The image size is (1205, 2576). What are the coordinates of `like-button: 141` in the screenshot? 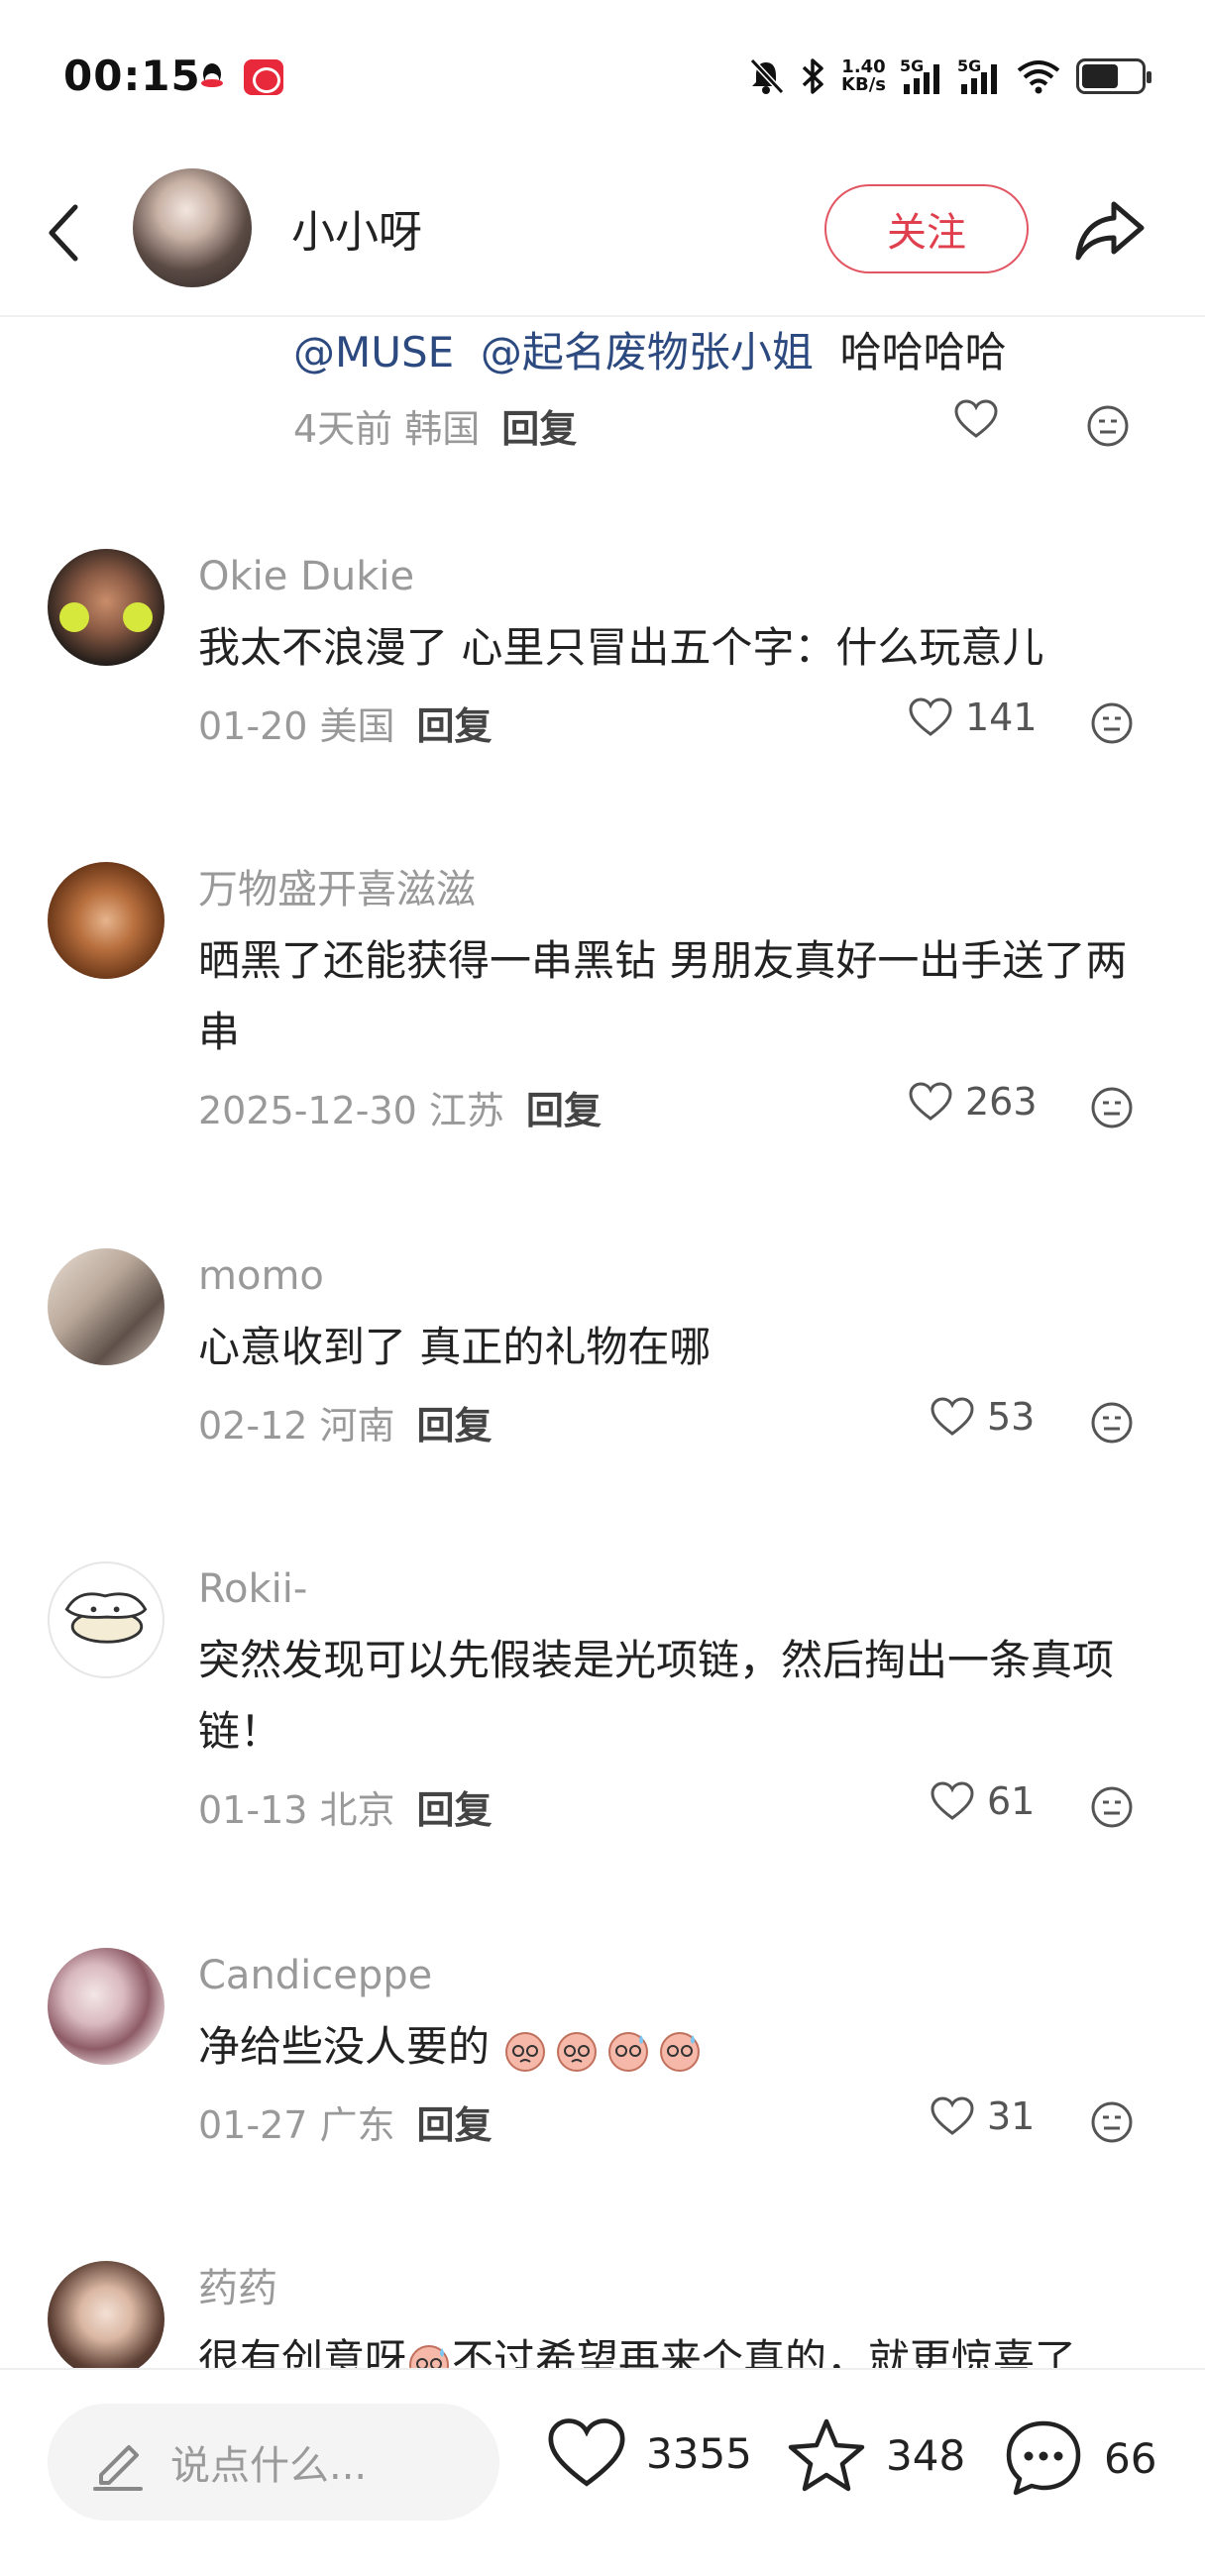 It's located at (973, 718).